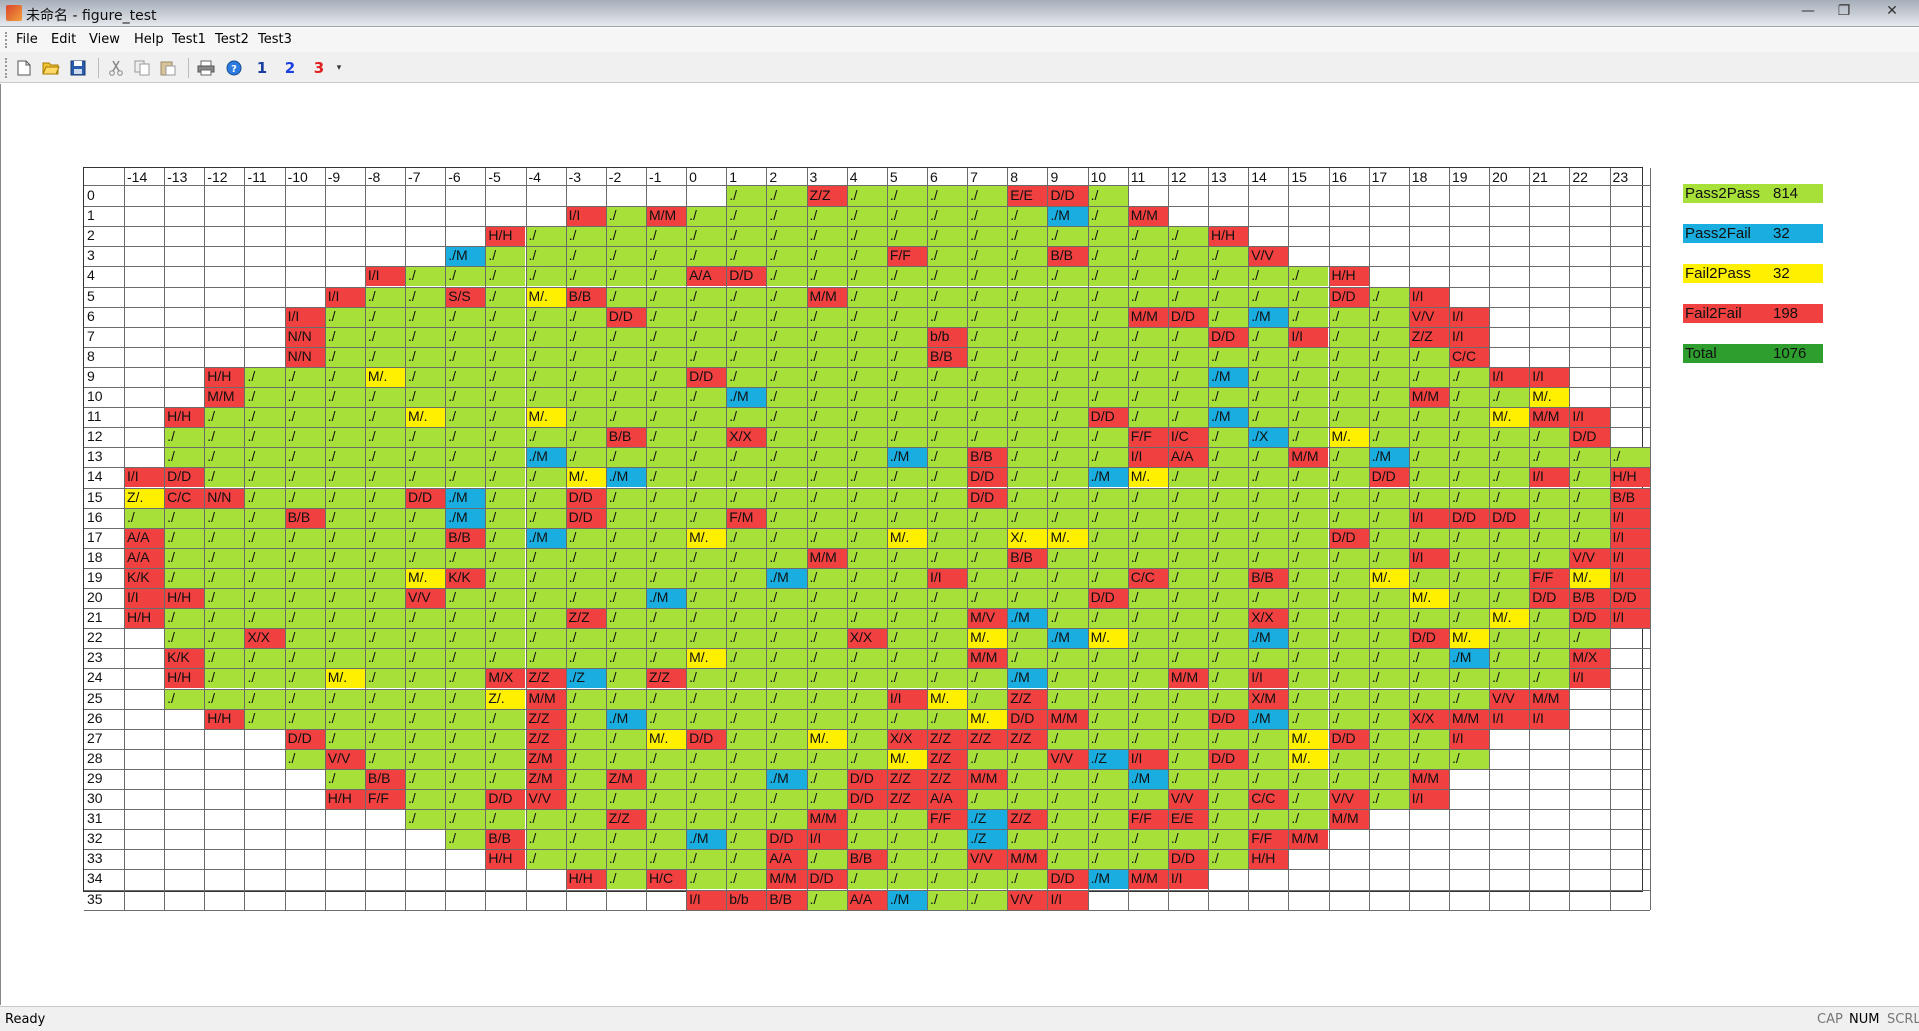 Image resolution: width=1919 pixels, height=1031 pixels. I want to click on minimize-button: —, so click(1808, 12).